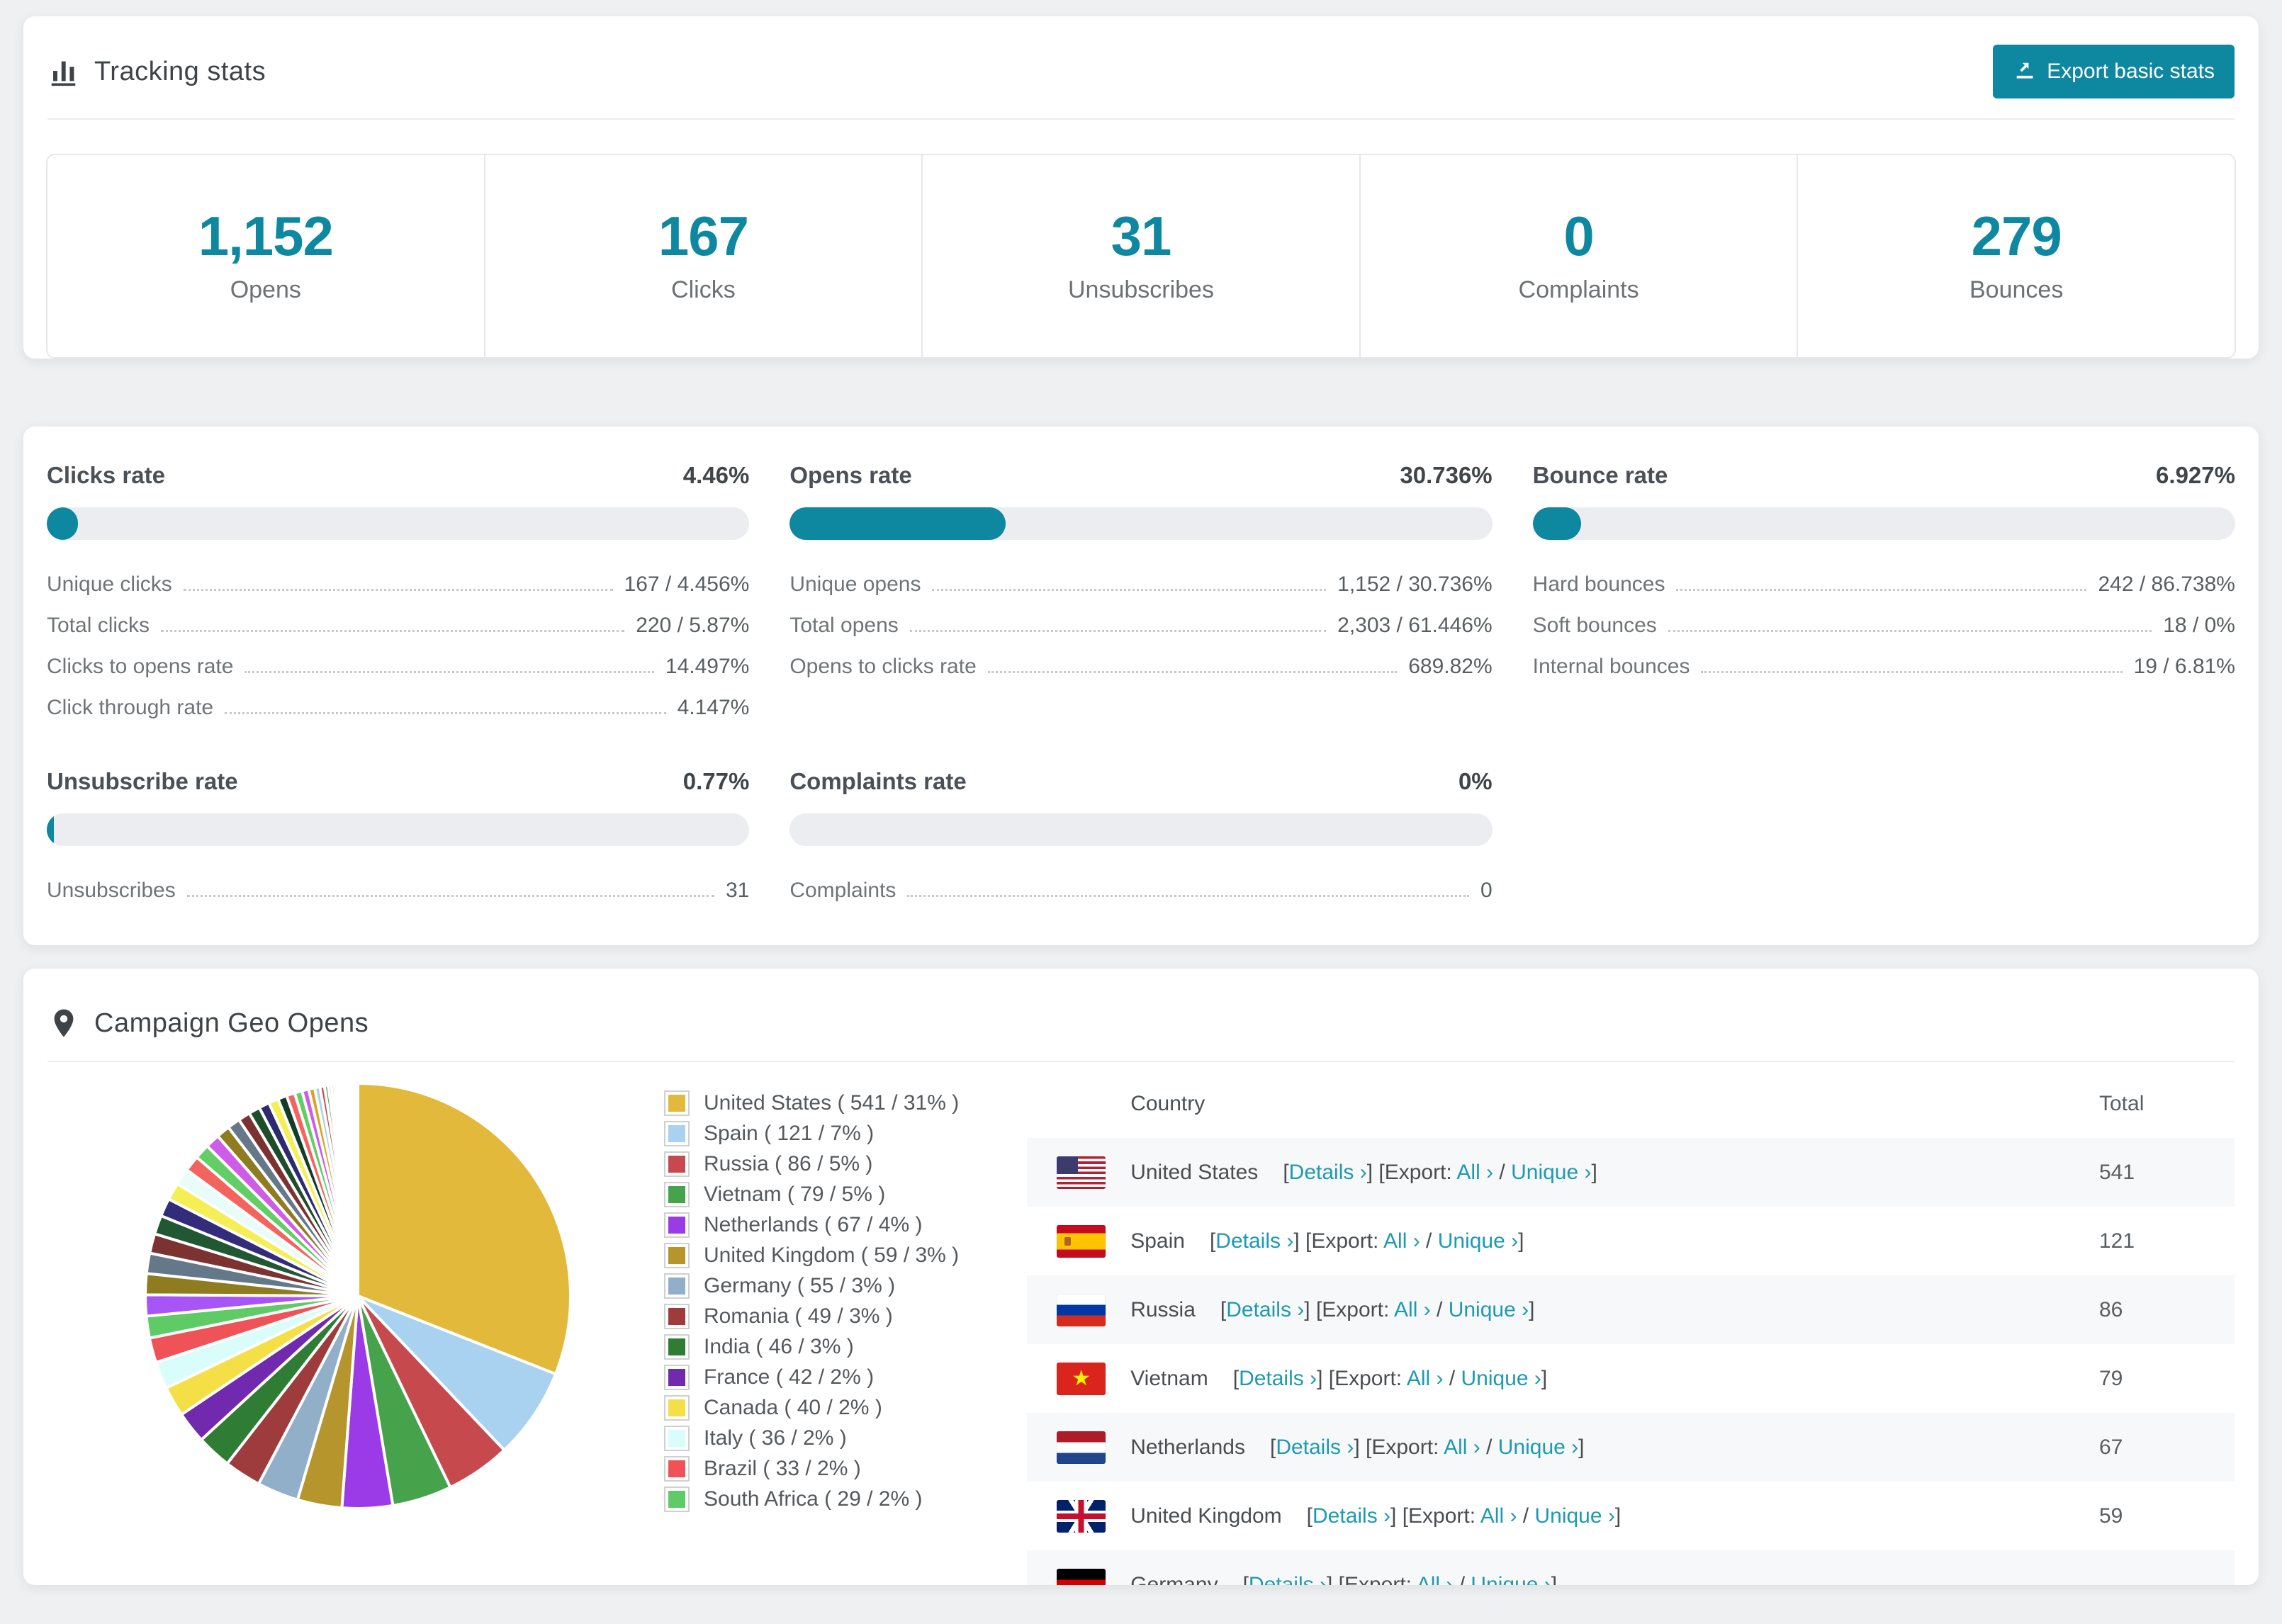 The width and height of the screenshot is (2282, 1624). I want to click on legend-item: Canada ( 40 / 2% ), so click(811, 1408).